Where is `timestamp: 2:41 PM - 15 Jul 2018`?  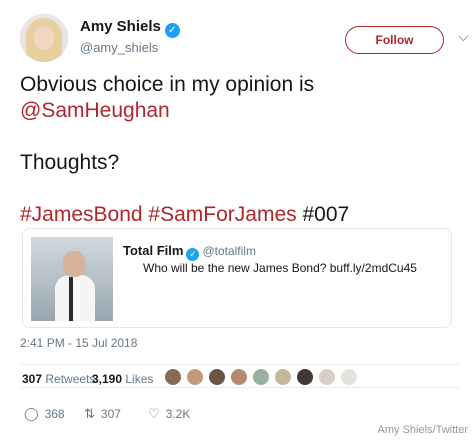
timestamp: 2:41 PM - 15 Jul 2018 is located at coordinates (78, 343).